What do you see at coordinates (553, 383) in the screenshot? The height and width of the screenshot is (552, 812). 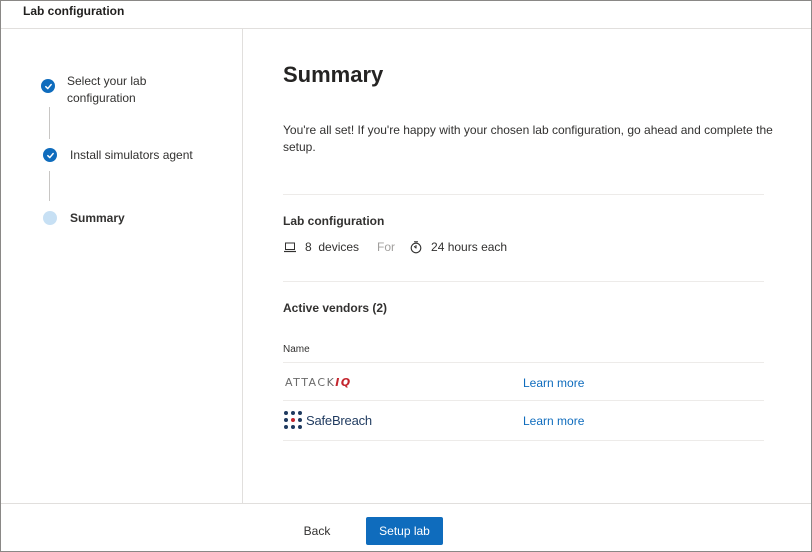 I see `attackiq-learn-more-link: Learn more` at bounding box center [553, 383].